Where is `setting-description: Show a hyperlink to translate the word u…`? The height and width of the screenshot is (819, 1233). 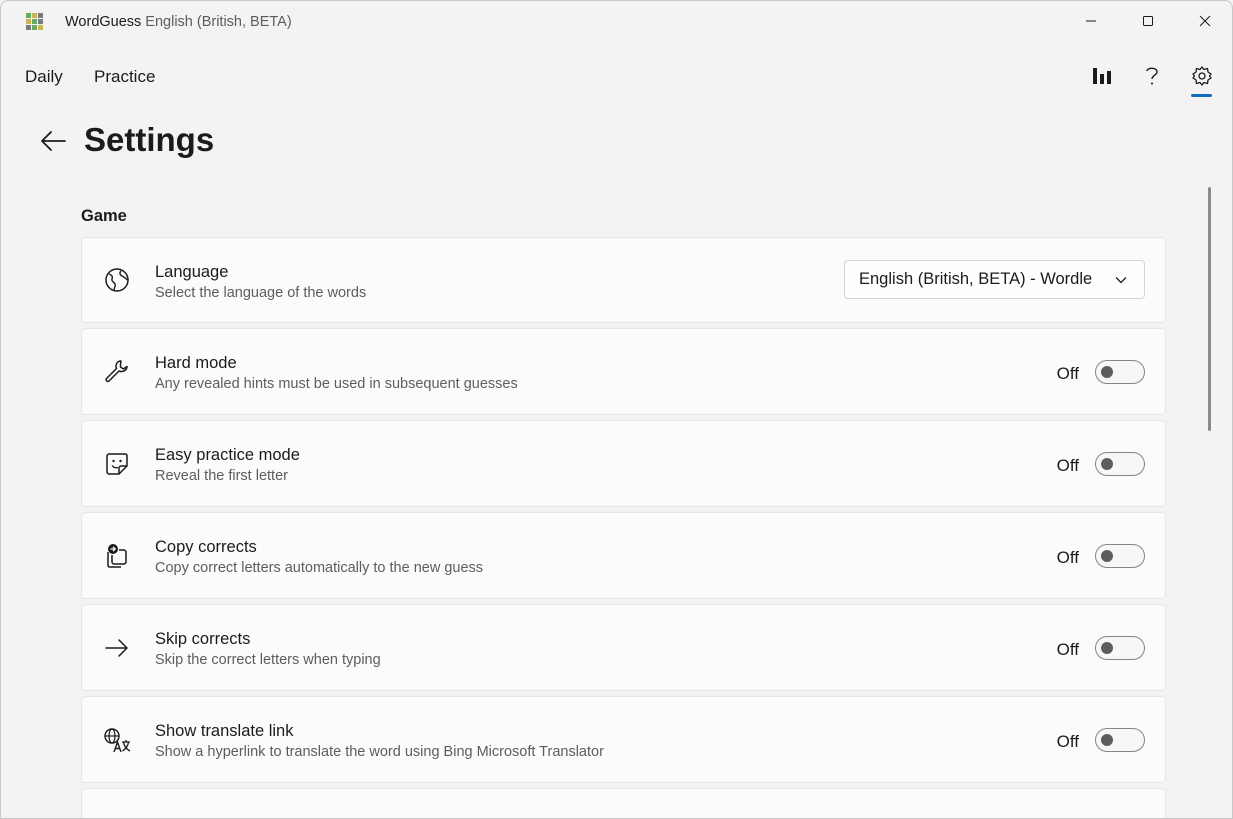
setting-description: Show a hyperlink to translate the word u… is located at coordinates (379, 752).